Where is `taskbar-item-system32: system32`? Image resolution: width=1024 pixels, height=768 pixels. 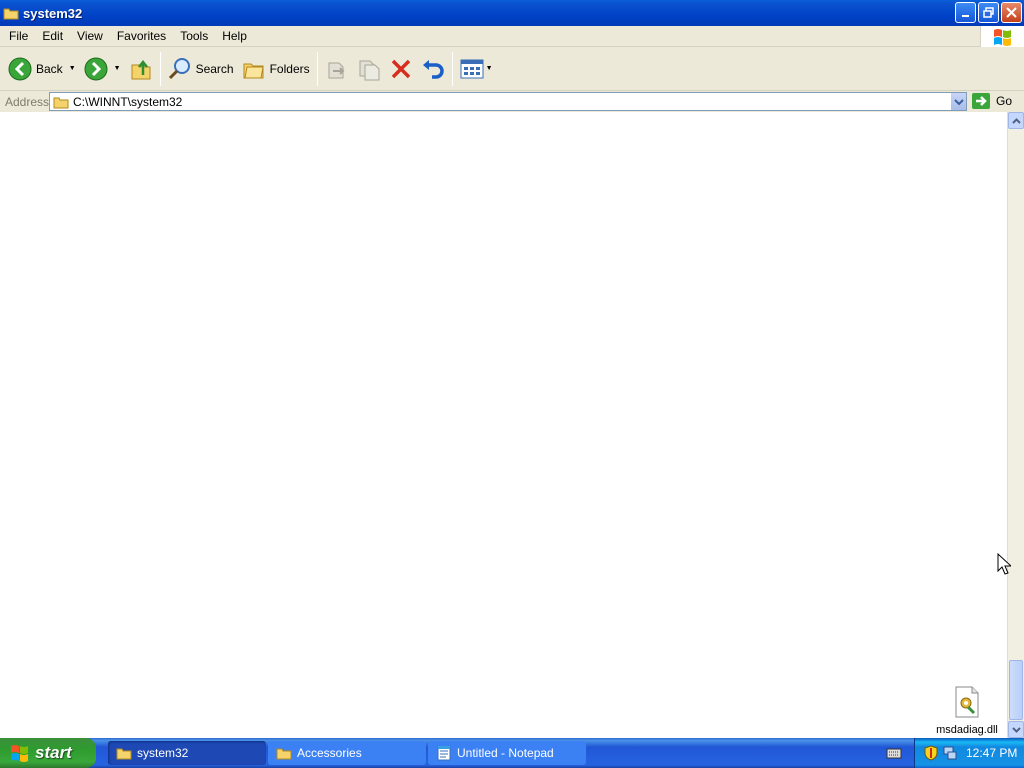 taskbar-item-system32: system32 is located at coordinates (187, 753).